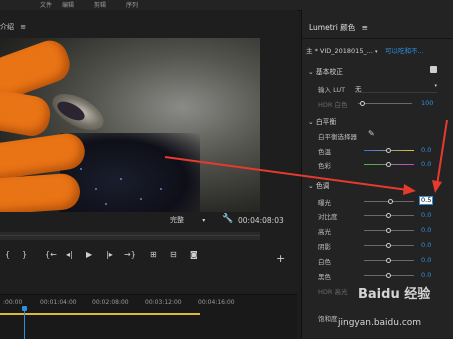  I want to click on watermark-logo-text: Baidu 经验, so click(394, 294).